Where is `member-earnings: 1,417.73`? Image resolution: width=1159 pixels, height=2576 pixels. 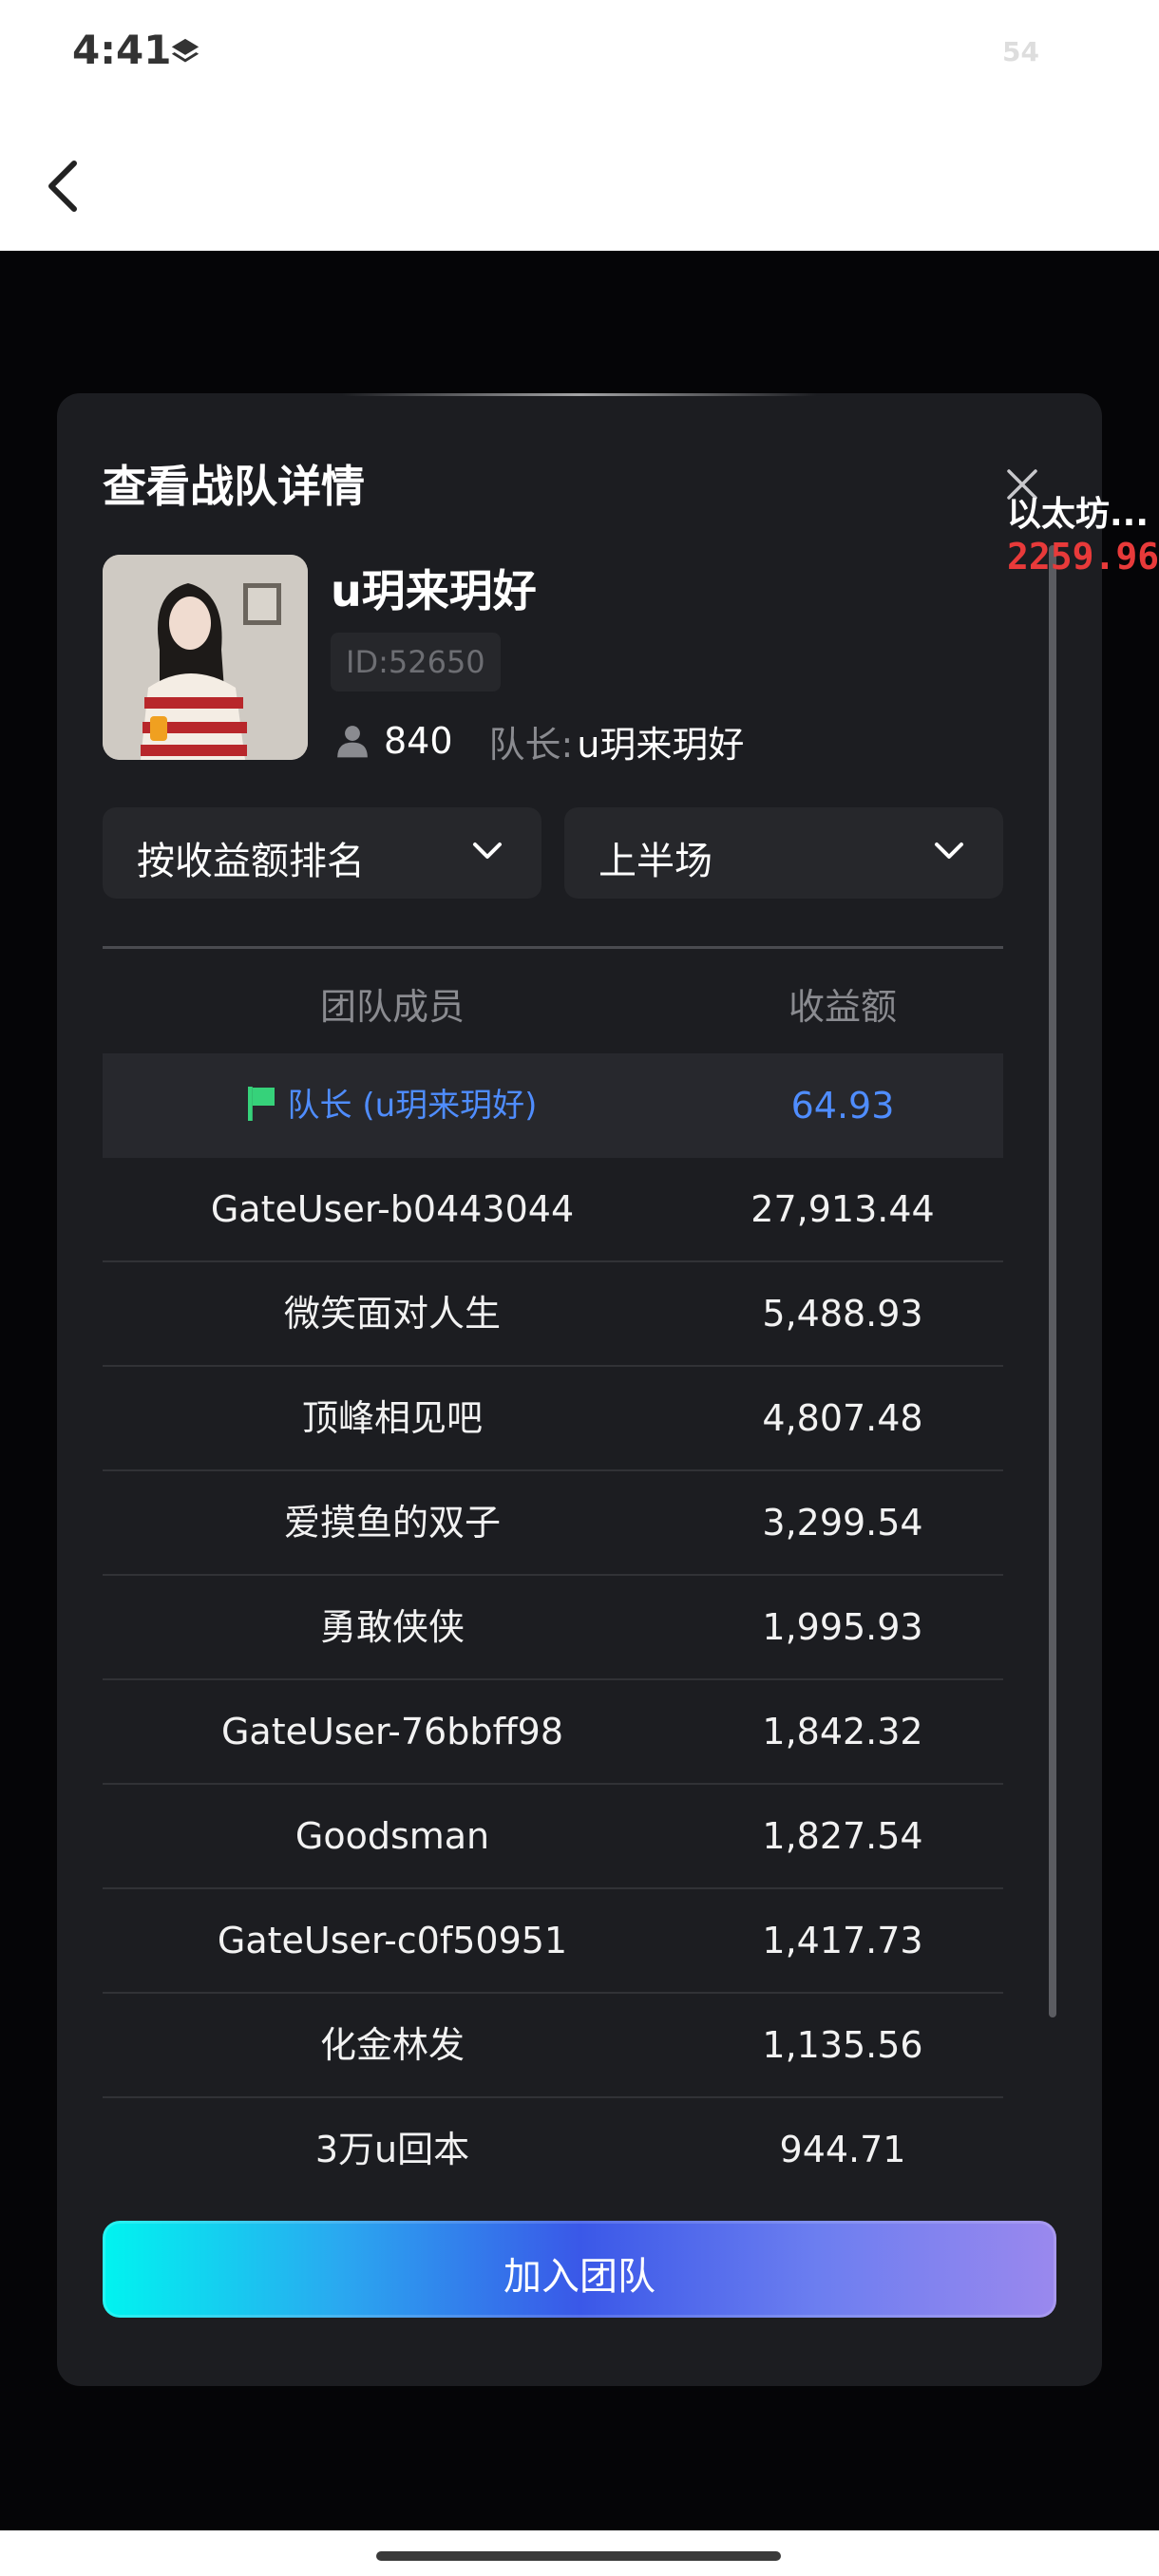 member-earnings: 1,417.73 is located at coordinates (842, 1940).